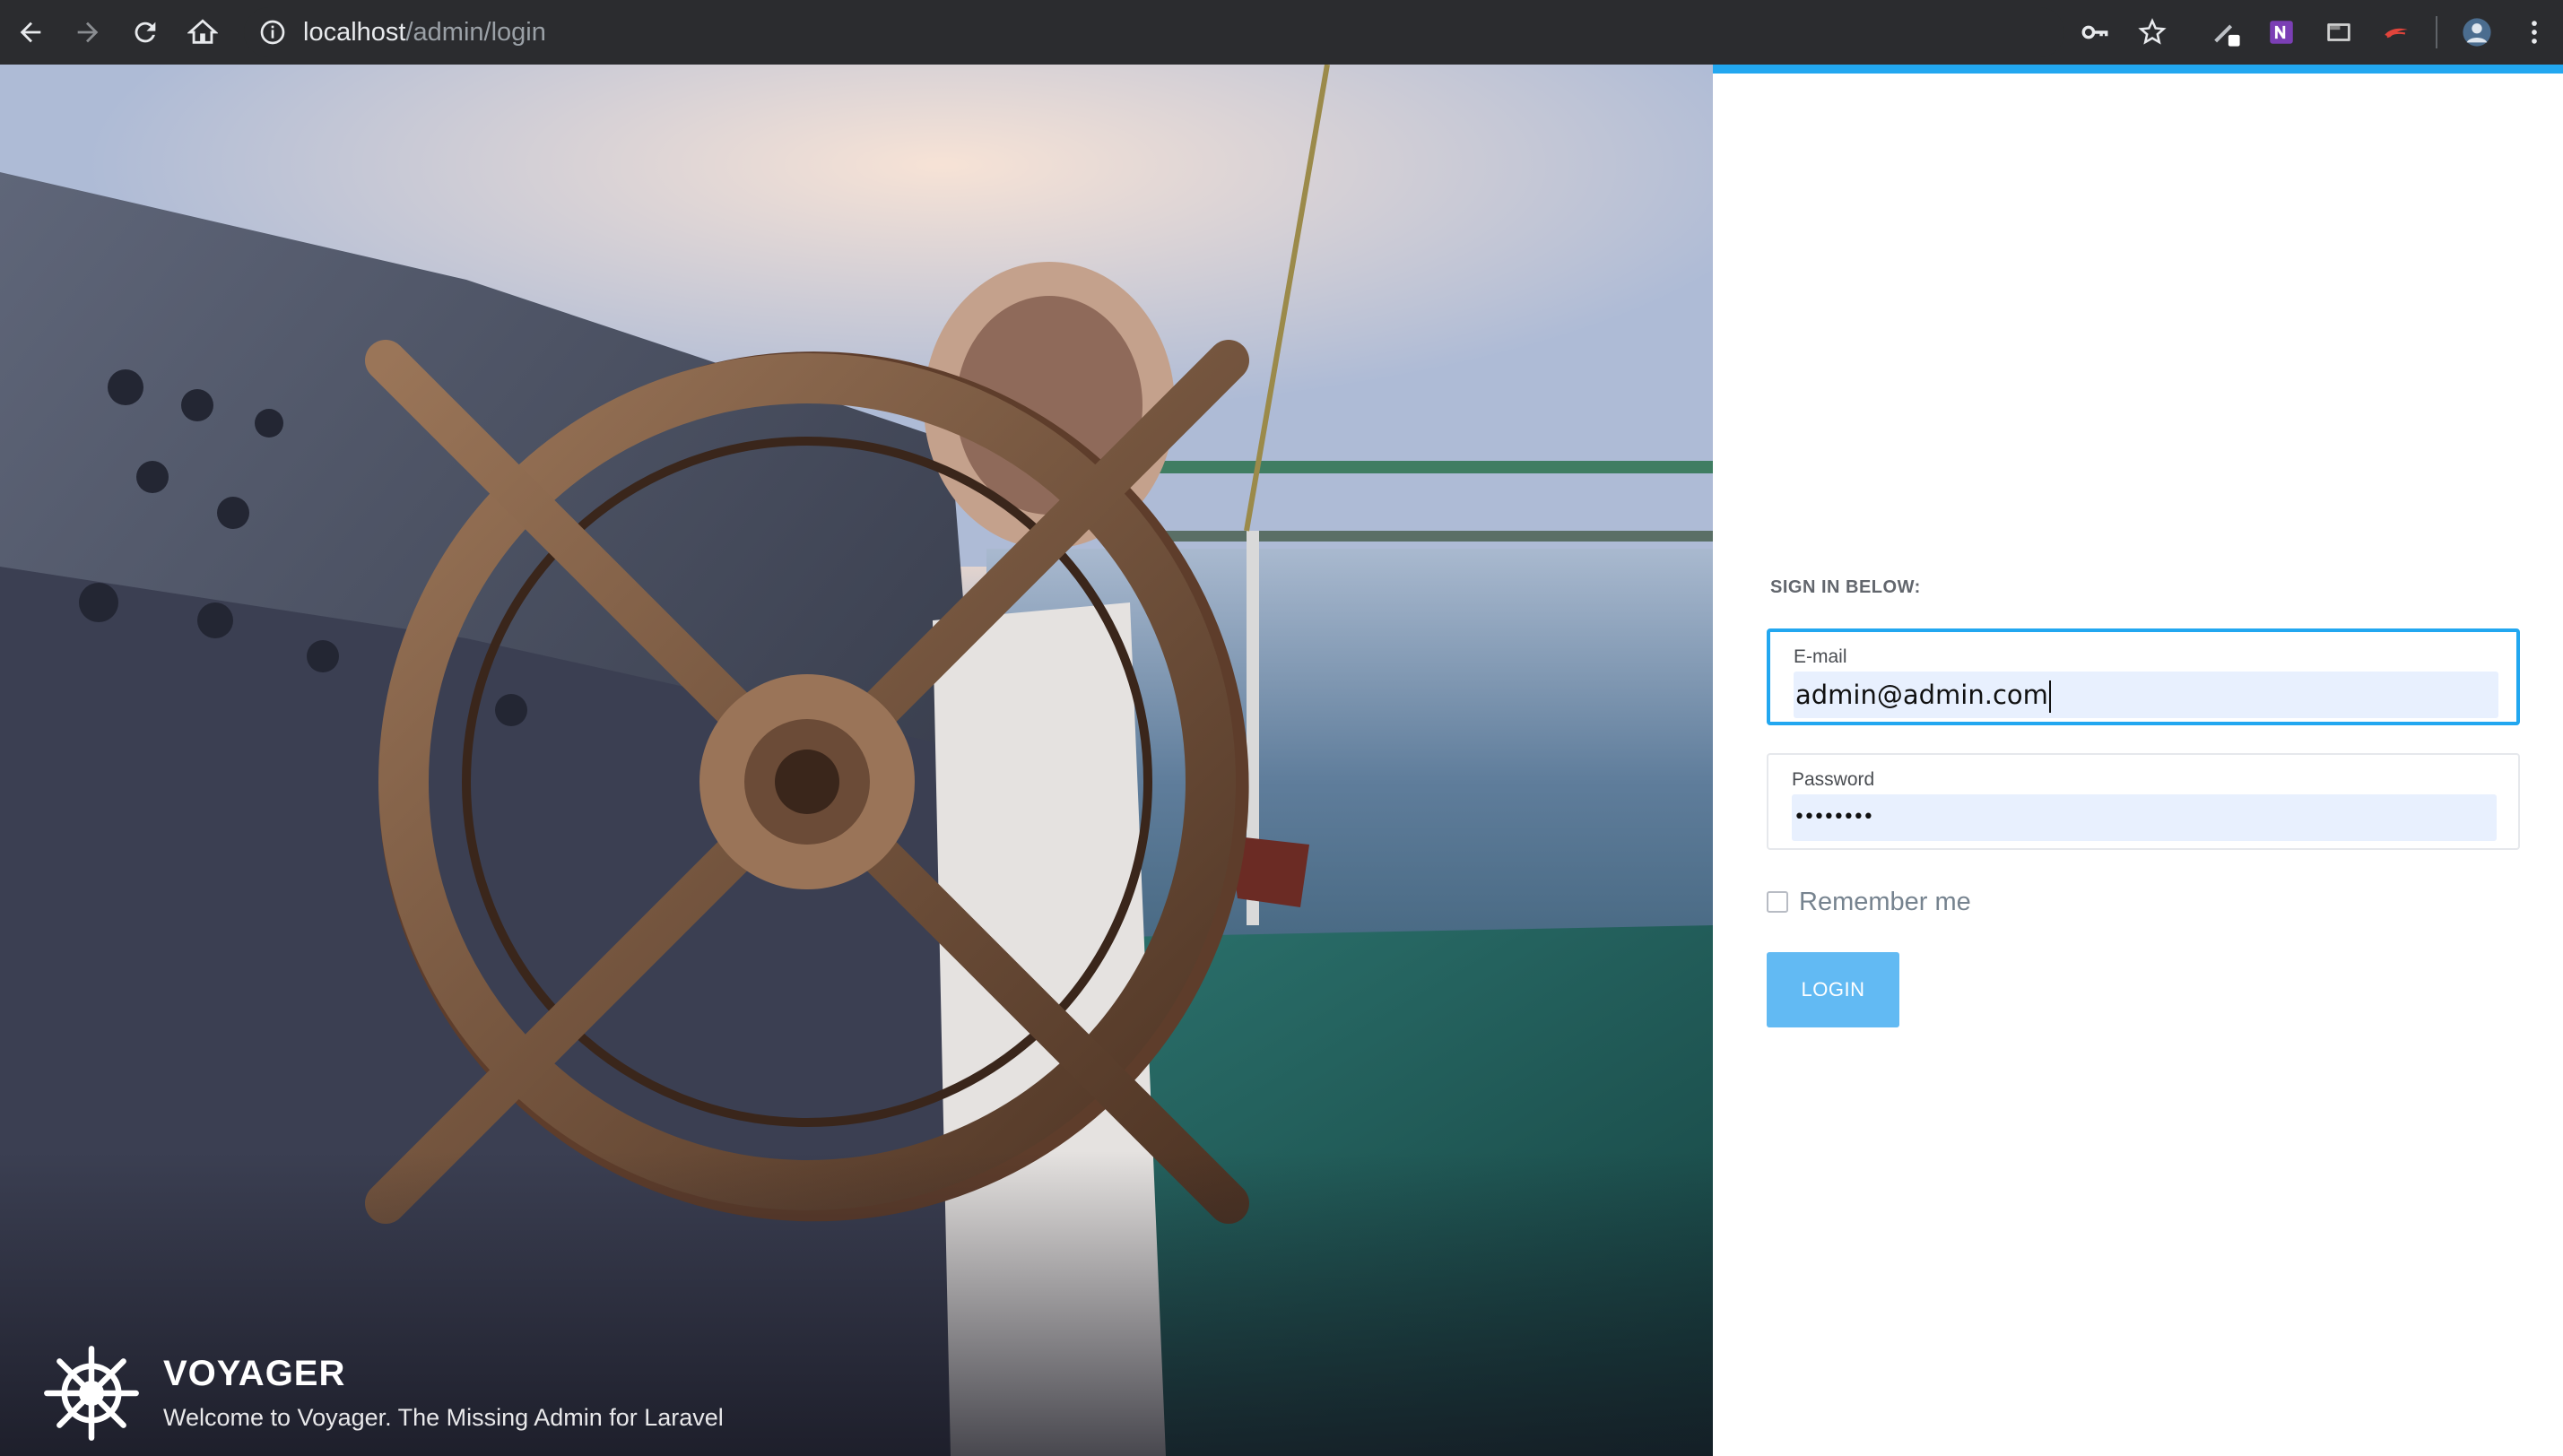 This screenshot has height=1456, width=2563. I want to click on home-icon, so click(202, 32).